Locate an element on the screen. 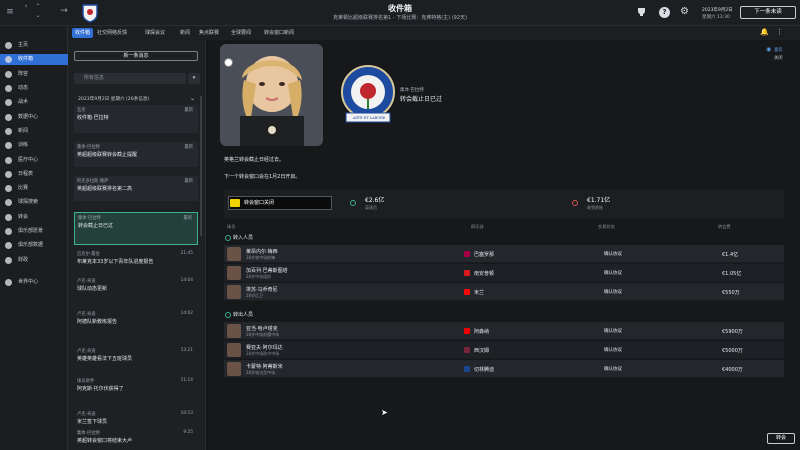 This screenshot has width=800, height=450. sidebar-item-15: 财政 is located at coordinates (34, 260).